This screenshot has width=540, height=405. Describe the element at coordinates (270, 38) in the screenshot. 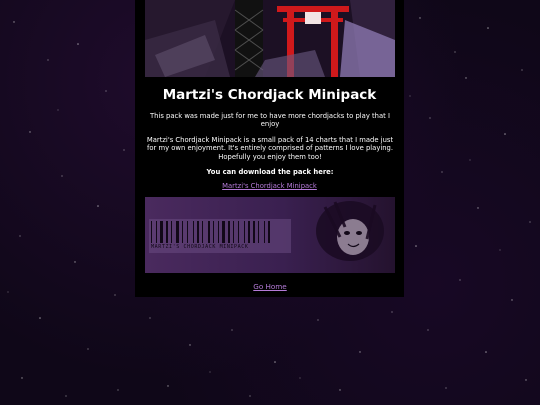

I see `header-banner-image` at that location.